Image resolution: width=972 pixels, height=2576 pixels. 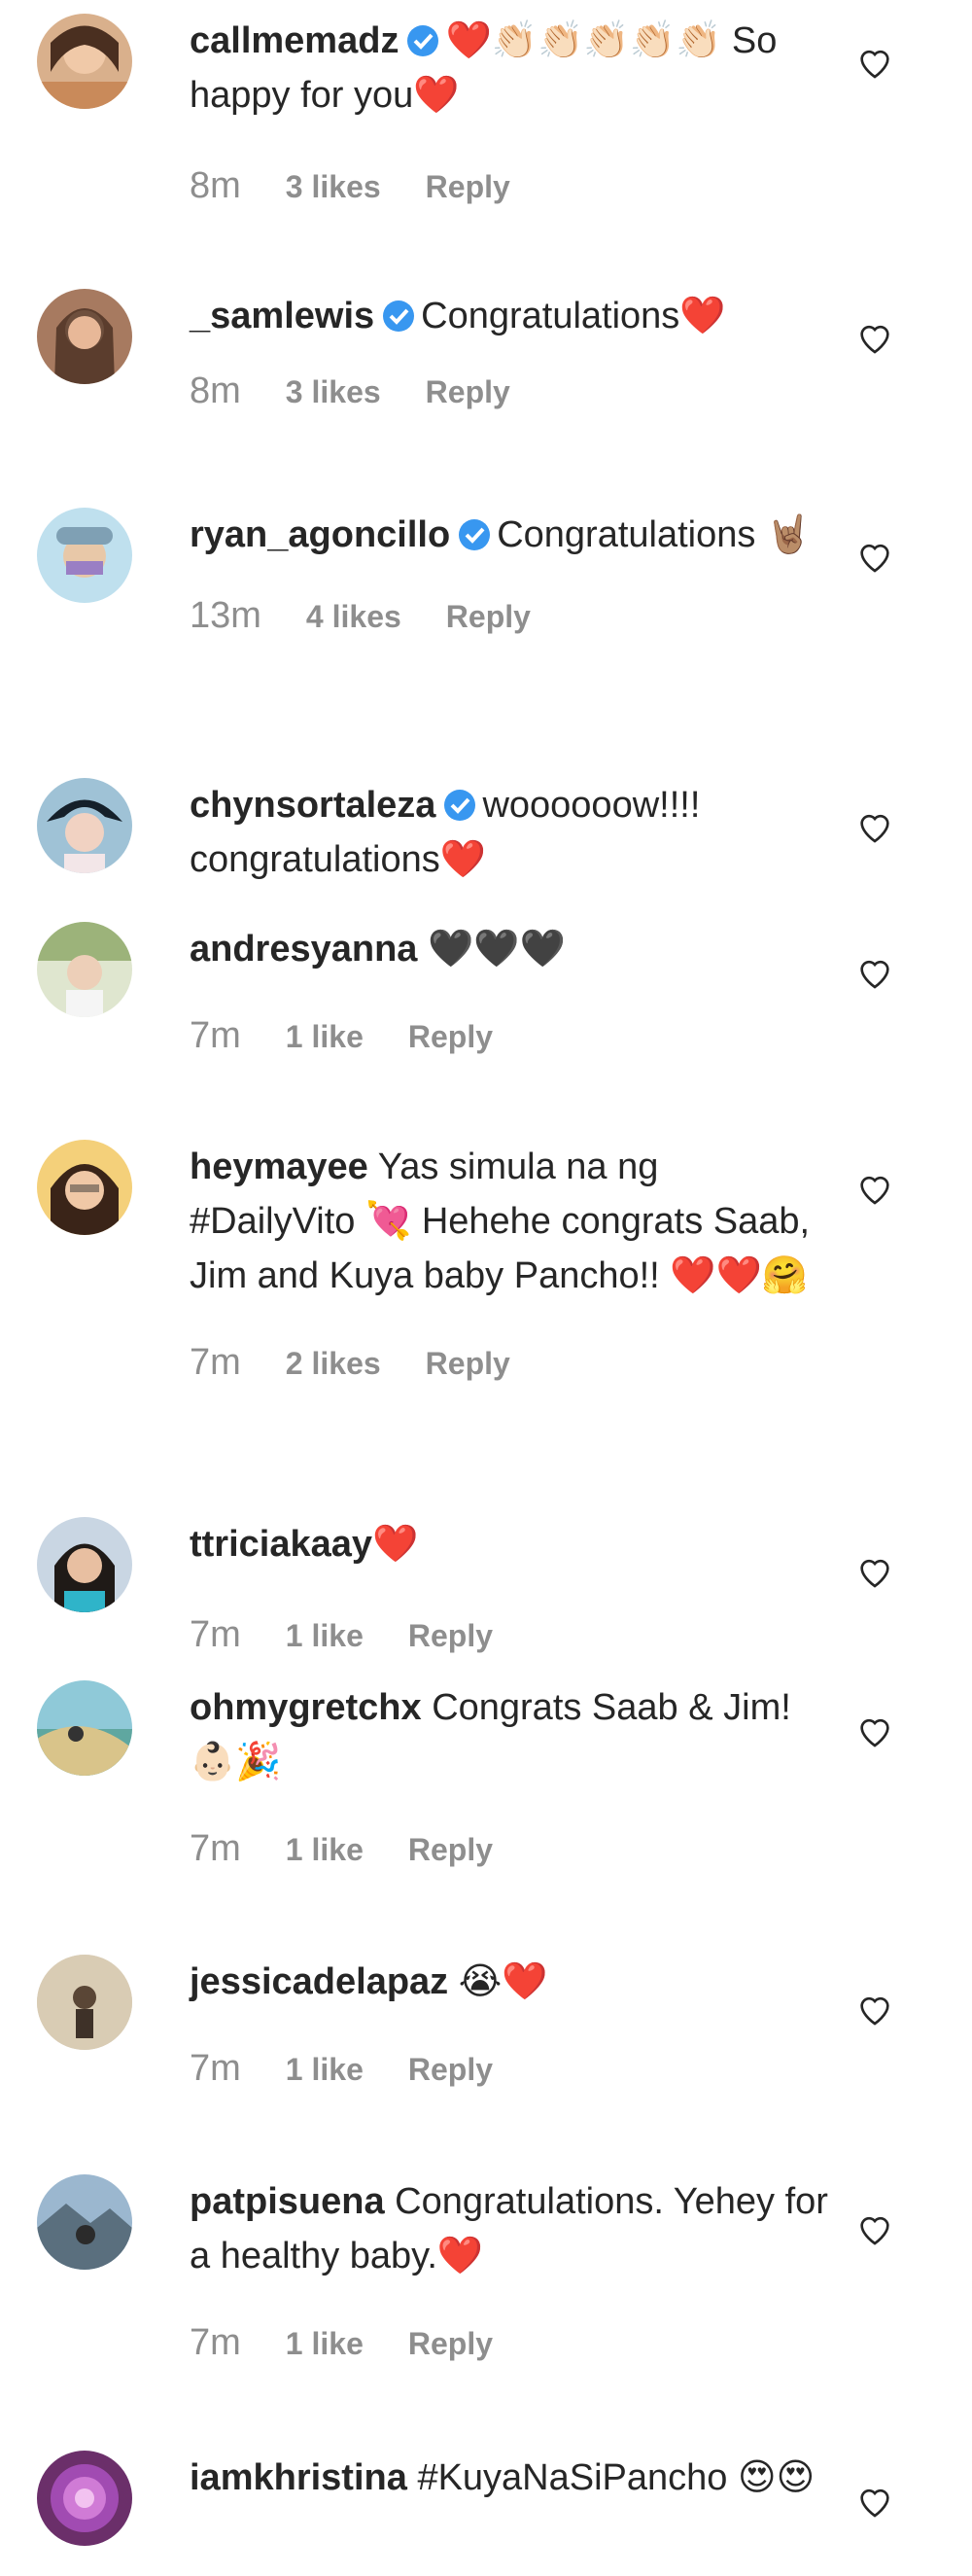 What do you see at coordinates (497, 950) in the screenshot?
I see `comment-text: 🖤🖤🖤` at bounding box center [497, 950].